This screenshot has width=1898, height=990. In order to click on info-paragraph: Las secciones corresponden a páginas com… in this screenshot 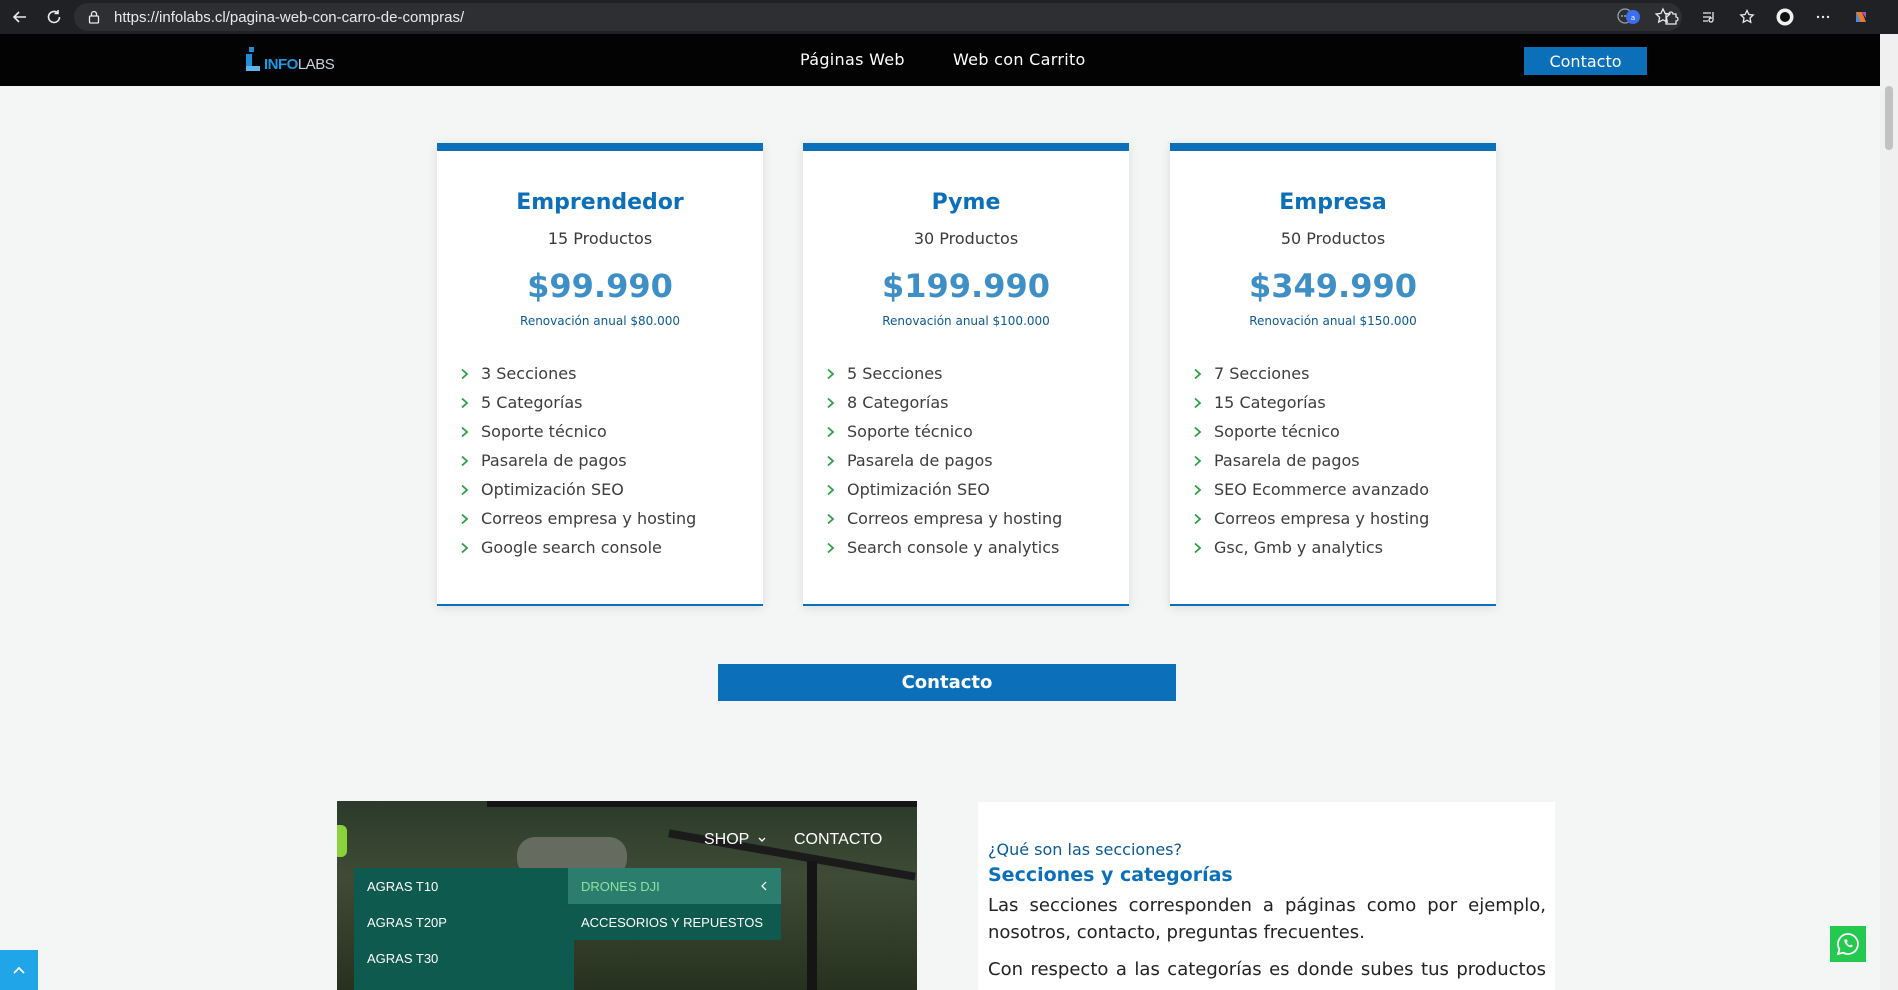, I will do `click(1267, 919)`.